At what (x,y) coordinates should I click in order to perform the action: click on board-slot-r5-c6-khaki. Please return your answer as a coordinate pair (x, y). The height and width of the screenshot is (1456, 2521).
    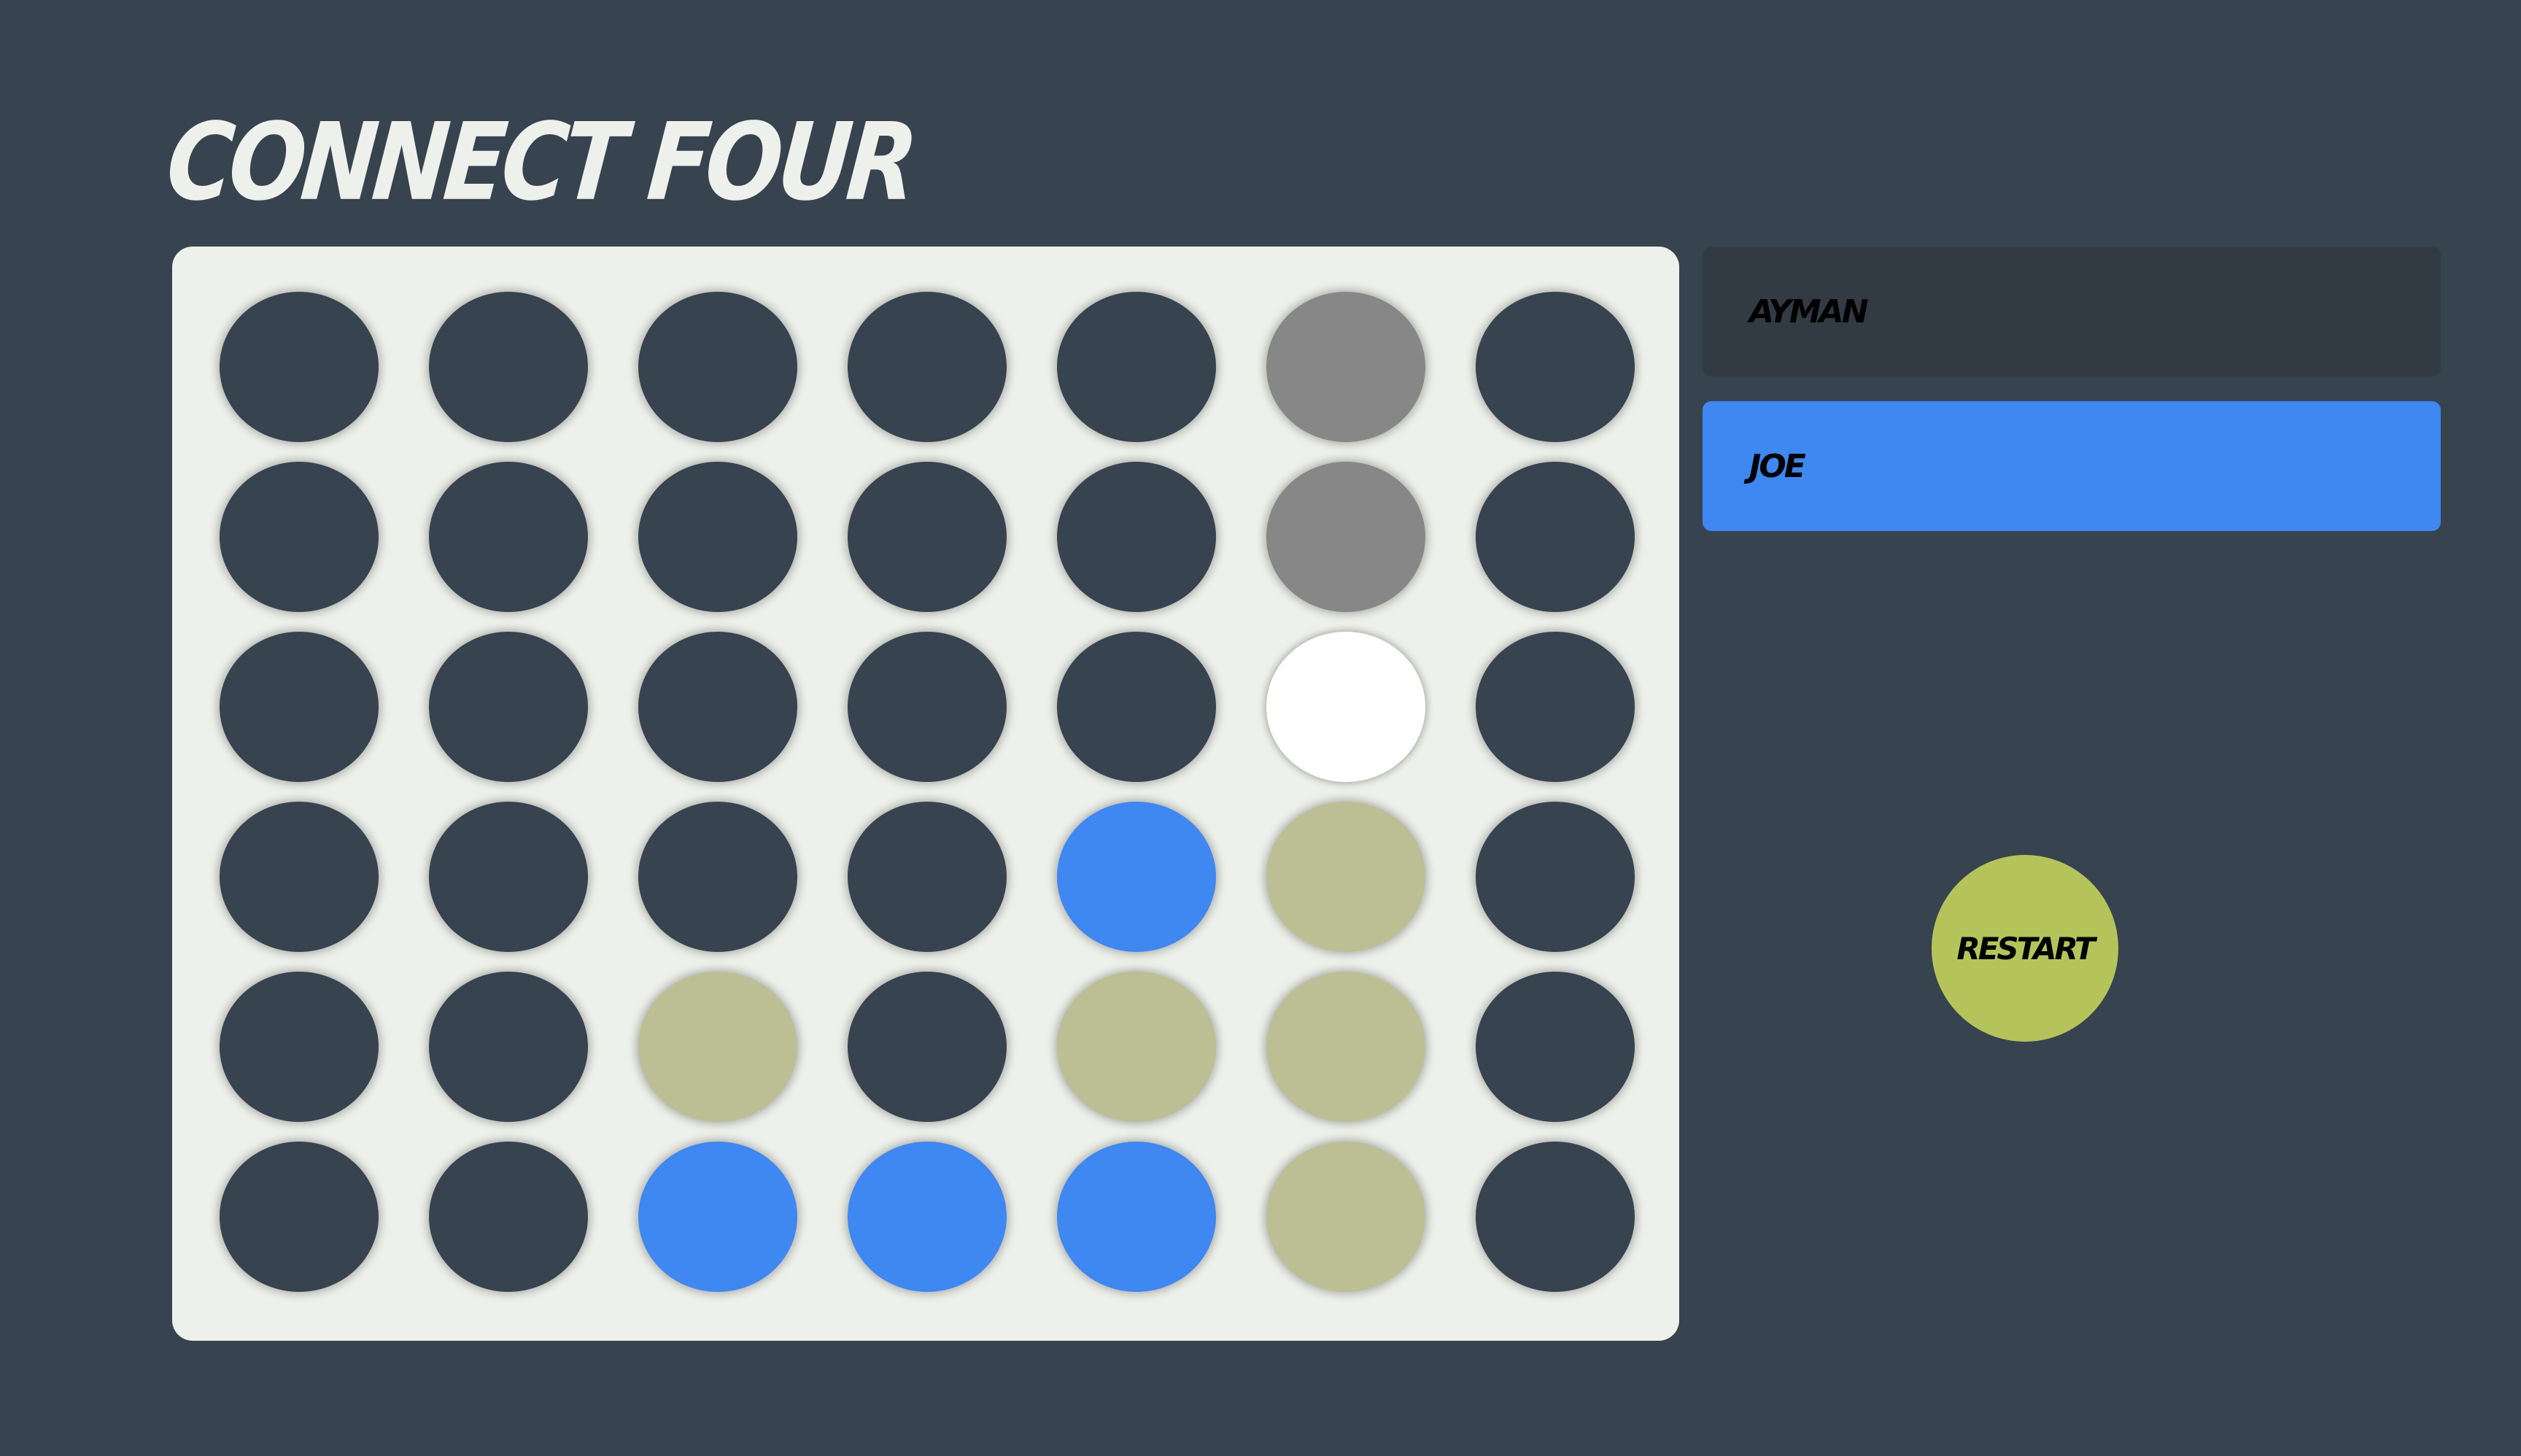
    Looking at the image, I should click on (1345, 1047).